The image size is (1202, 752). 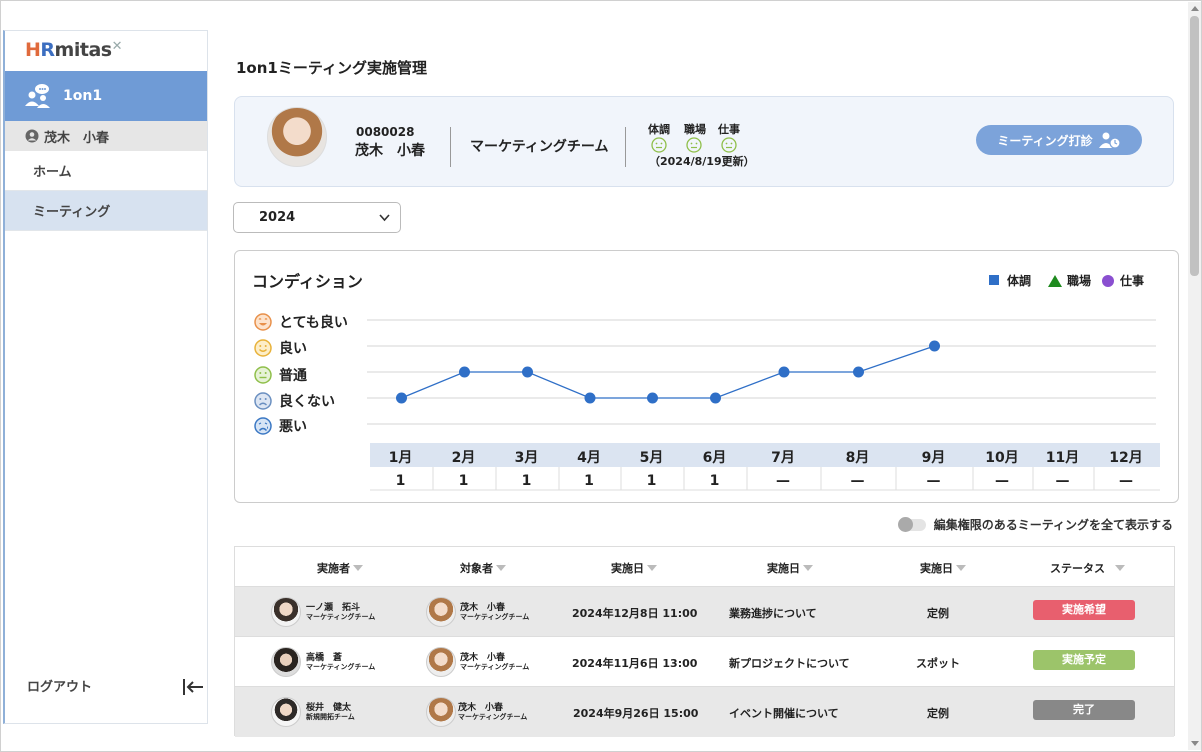 What do you see at coordinates (193, 687) in the screenshot?
I see `collapse-sidebar-icon` at bounding box center [193, 687].